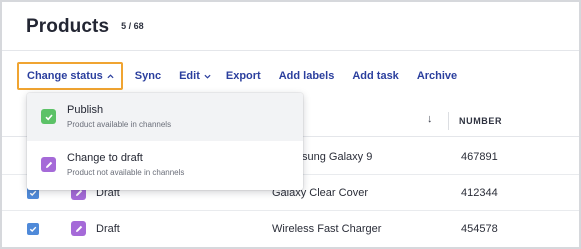 This screenshot has width=581, height=249. I want to click on menu-item-publish: Publish Product available in channels, so click(165, 117).